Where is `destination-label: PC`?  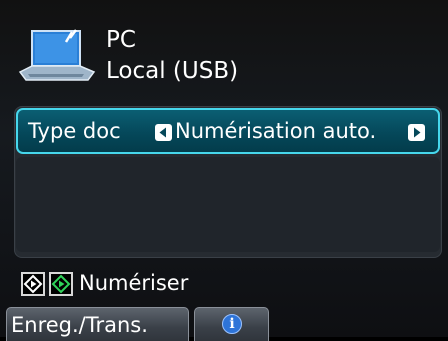
destination-label: PC is located at coordinates (121, 40).